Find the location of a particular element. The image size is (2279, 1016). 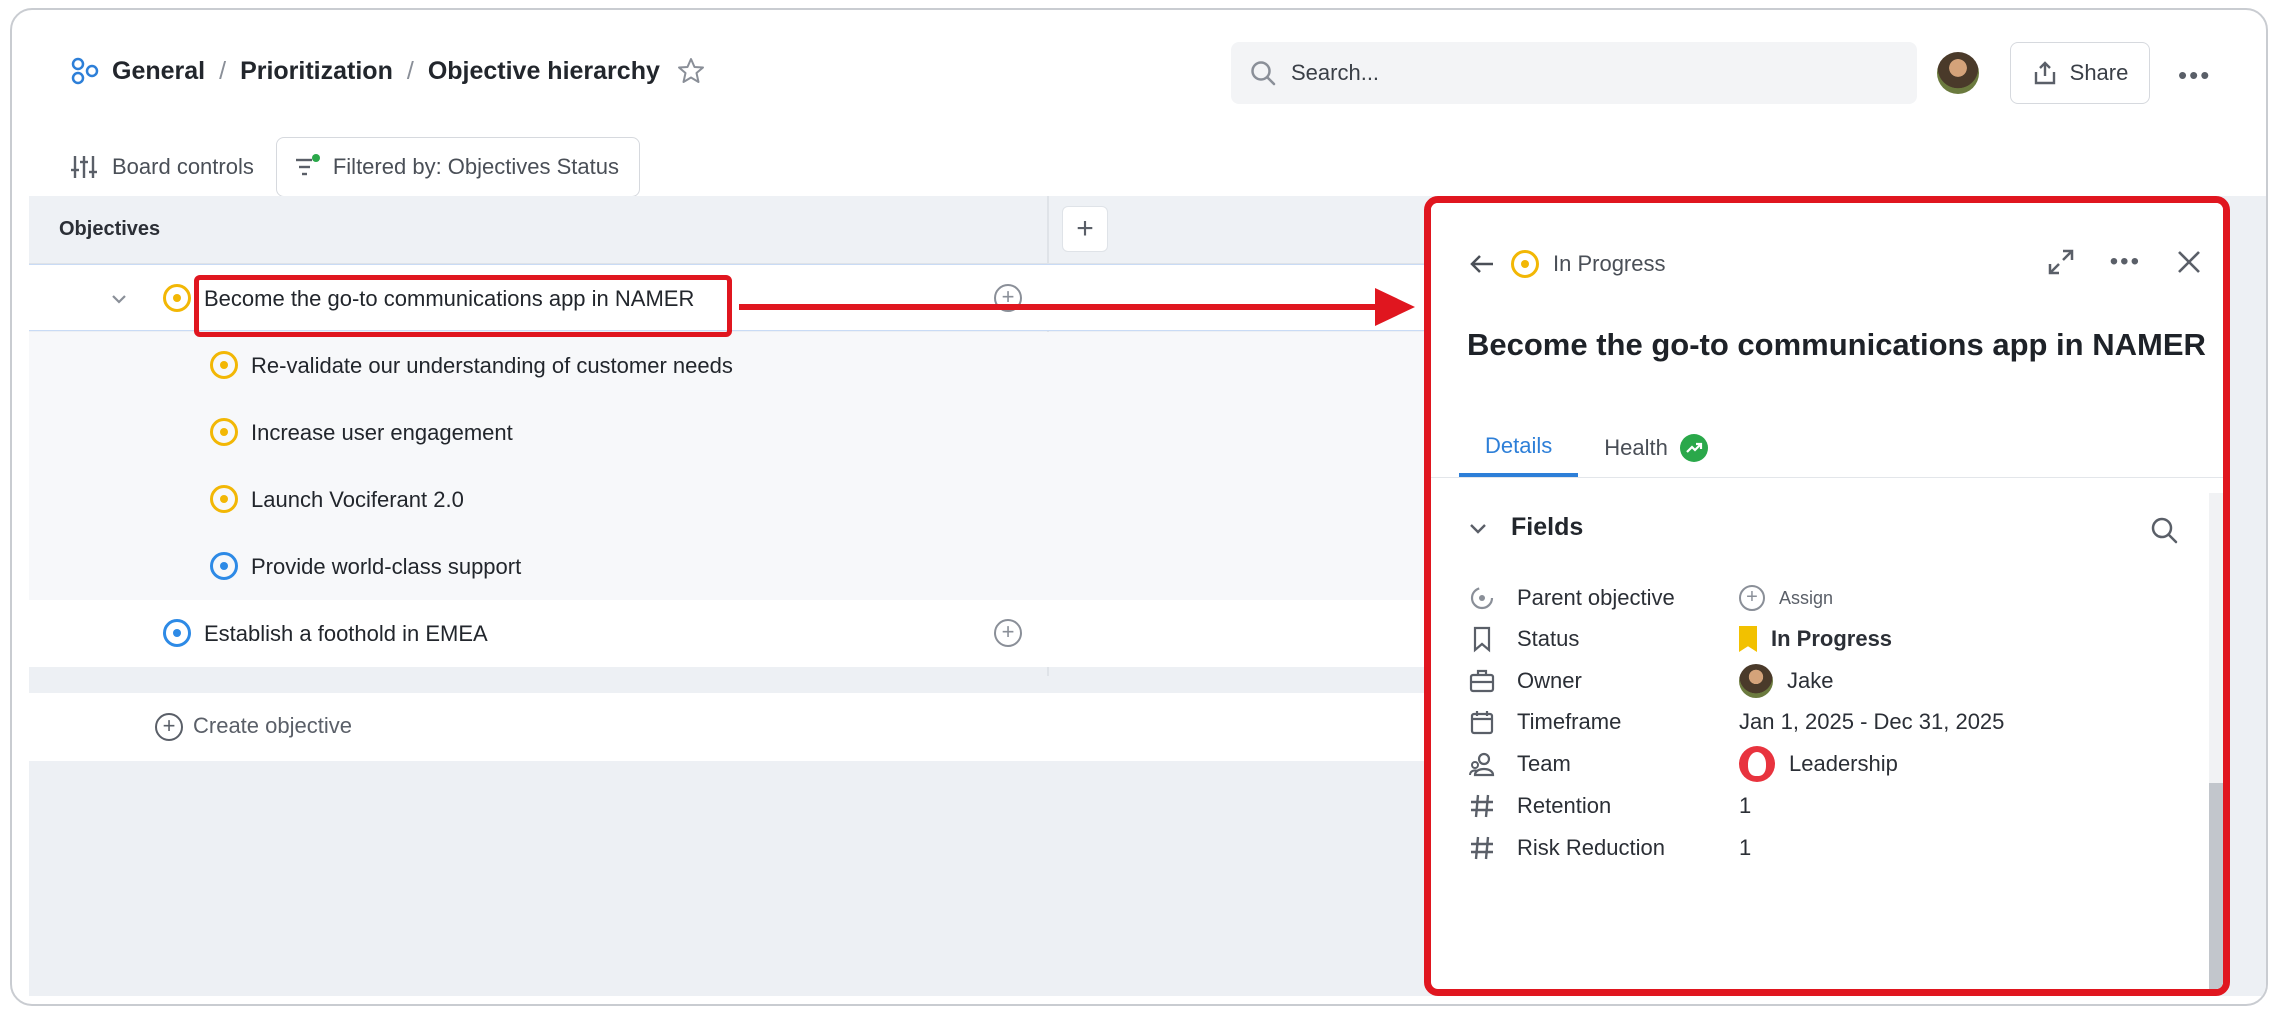

parent-objective-icon is located at coordinates (1482, 598).